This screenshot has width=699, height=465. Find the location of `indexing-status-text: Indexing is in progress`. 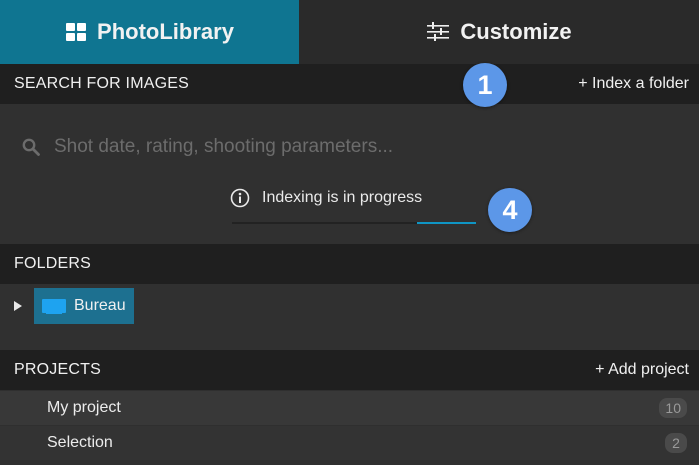

indexing-status-text: Indexing is in progress is located at coordinates (342, 197).